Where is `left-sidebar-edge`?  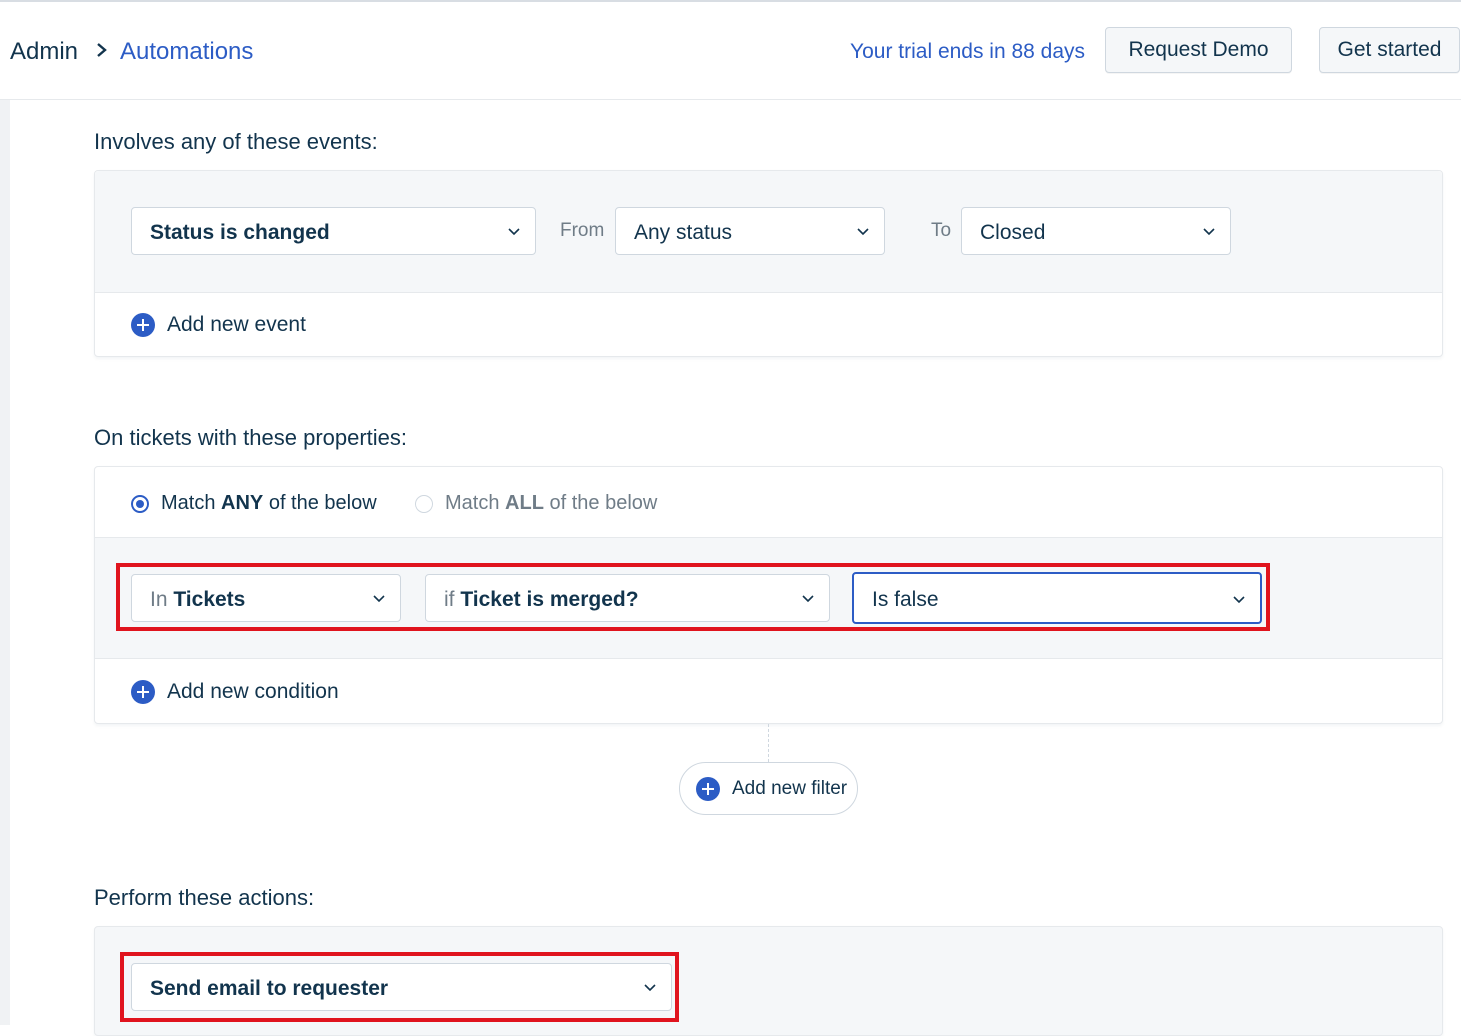
left-sidebar-edge is located at coordinates (5, 562).